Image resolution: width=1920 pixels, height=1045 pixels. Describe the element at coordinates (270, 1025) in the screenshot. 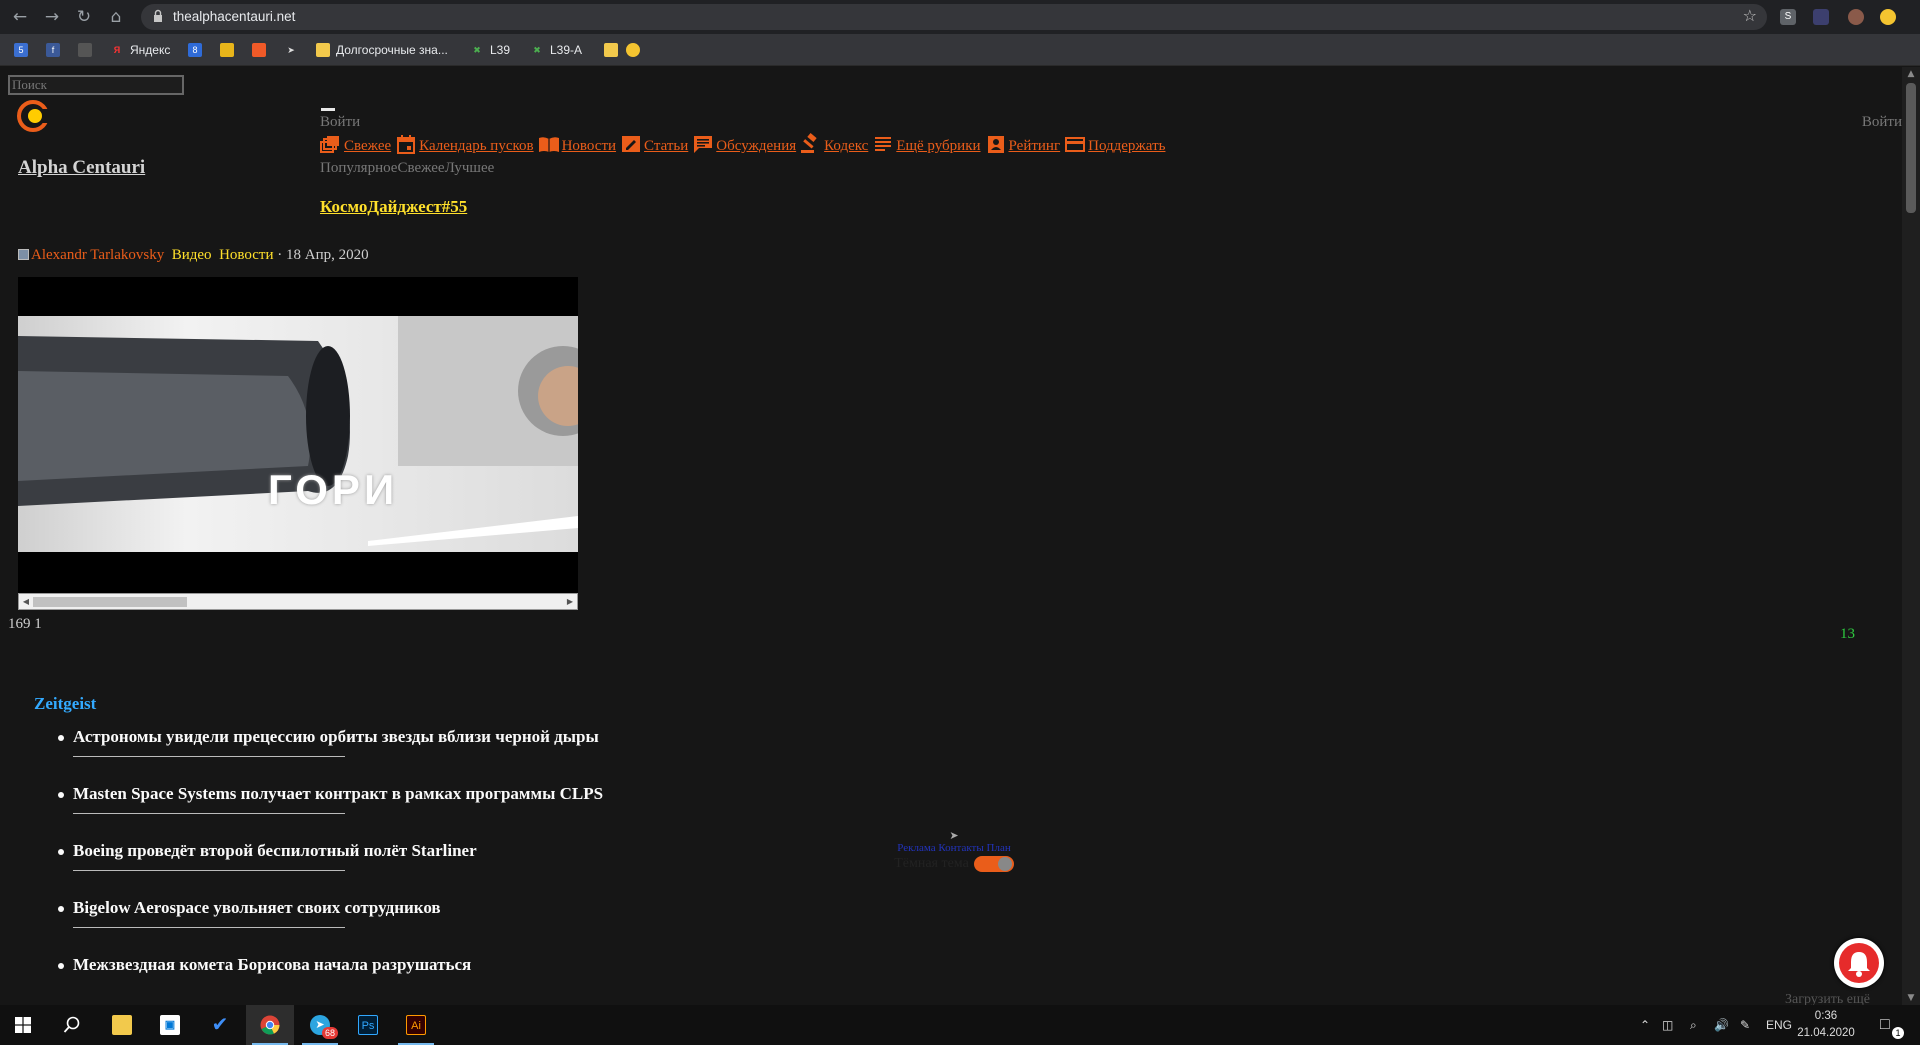

I see `taskbar-chrome` at that location.